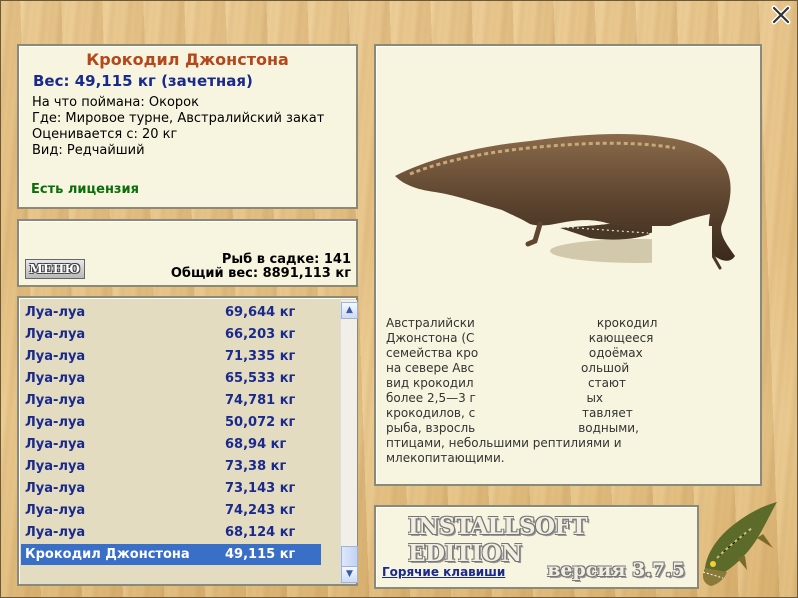 This screenshot has height=598, width=798. What do you see at coordinates (256, 444) in the screenshot?
I see `list-item-weight: 68,94 кг` at bounding box center [256, 444].